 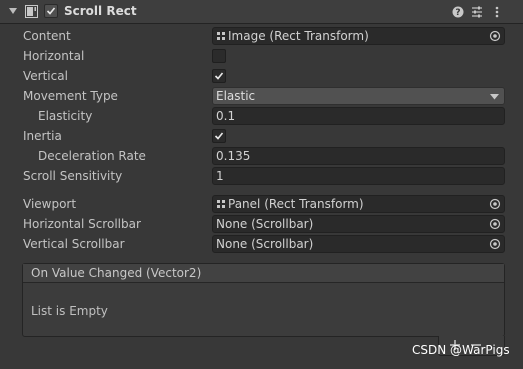 What do you see at coordinates (220, 176) in the screenshot?
I see `scroll-sensitivity-value: 1` at bounding box center [220, 176].